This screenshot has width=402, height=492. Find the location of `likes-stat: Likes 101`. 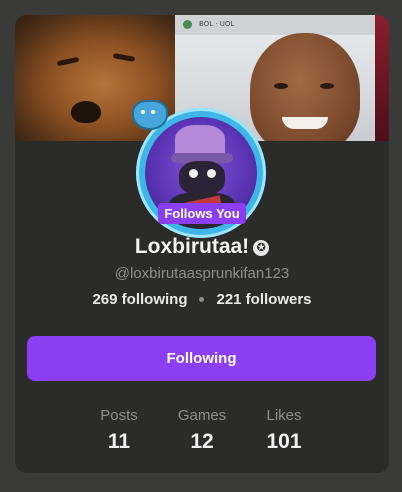

likes-stat: Likes 101 is located at coordinates (284, 430).